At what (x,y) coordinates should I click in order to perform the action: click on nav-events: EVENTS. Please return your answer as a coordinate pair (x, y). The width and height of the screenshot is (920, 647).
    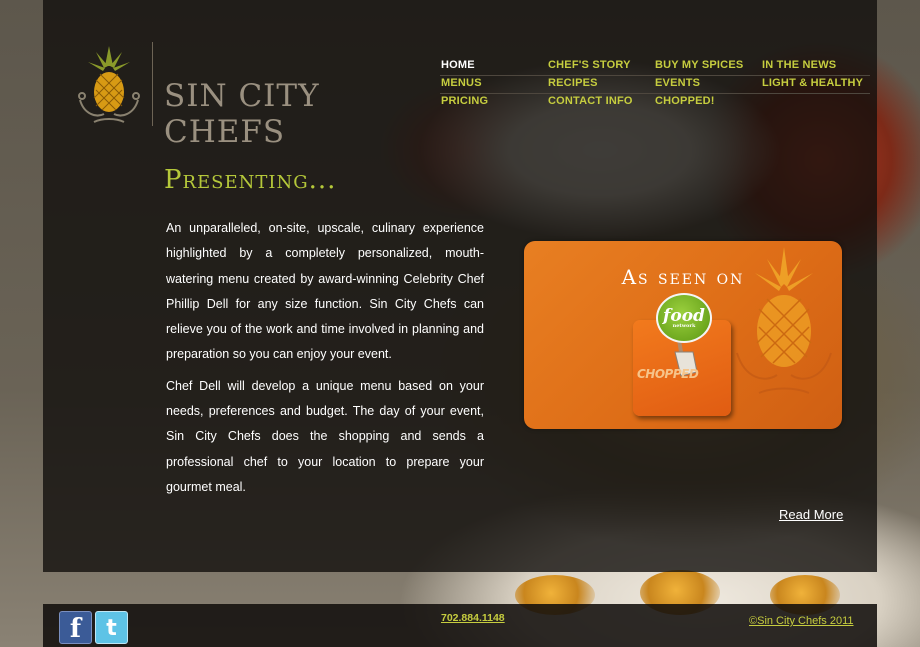
    Looking at the image, I should click on (677, 83).